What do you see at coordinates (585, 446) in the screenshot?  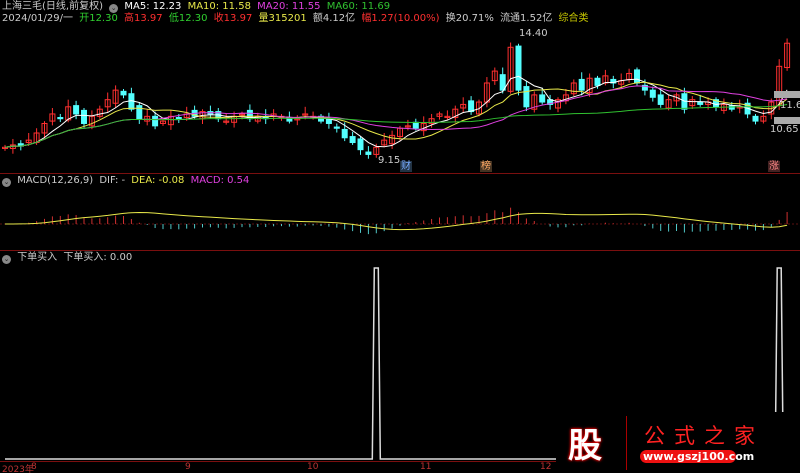 I see `logo-bull-icon: 股` at bounding box center [585, 446].